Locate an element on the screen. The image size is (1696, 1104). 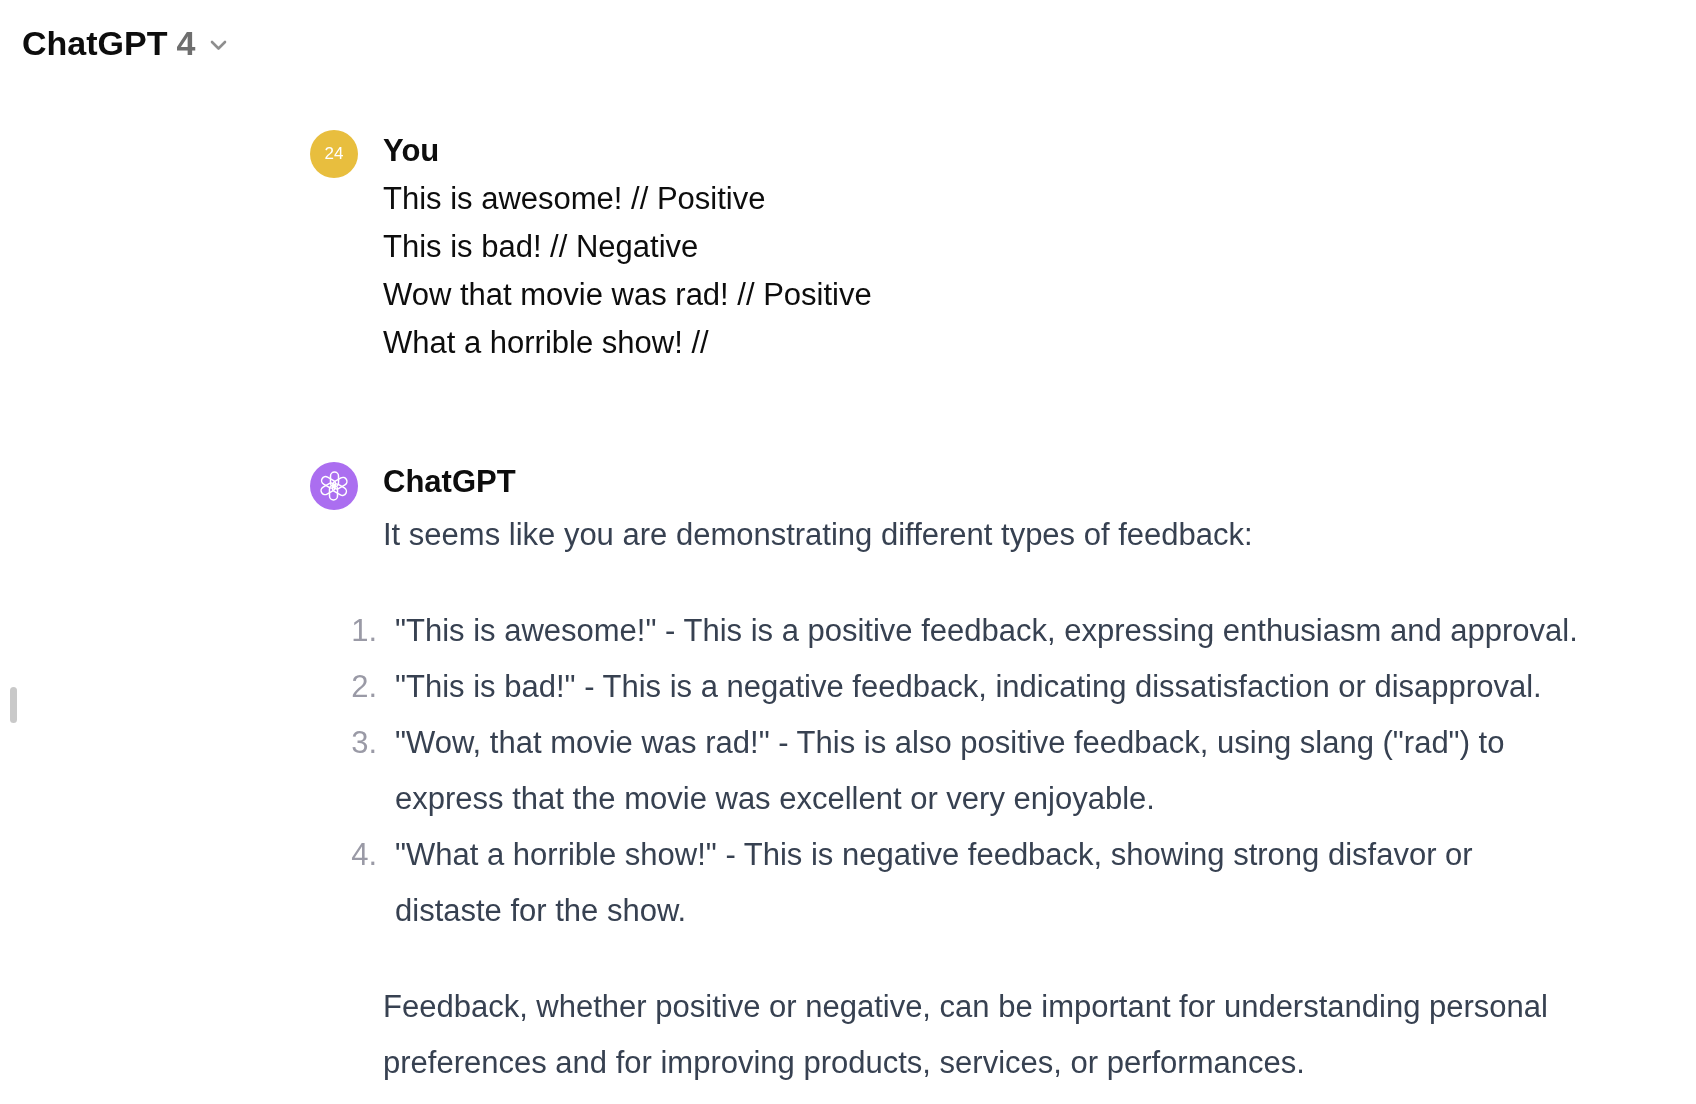
list-number: 3. is located at coordinates (364, 743).